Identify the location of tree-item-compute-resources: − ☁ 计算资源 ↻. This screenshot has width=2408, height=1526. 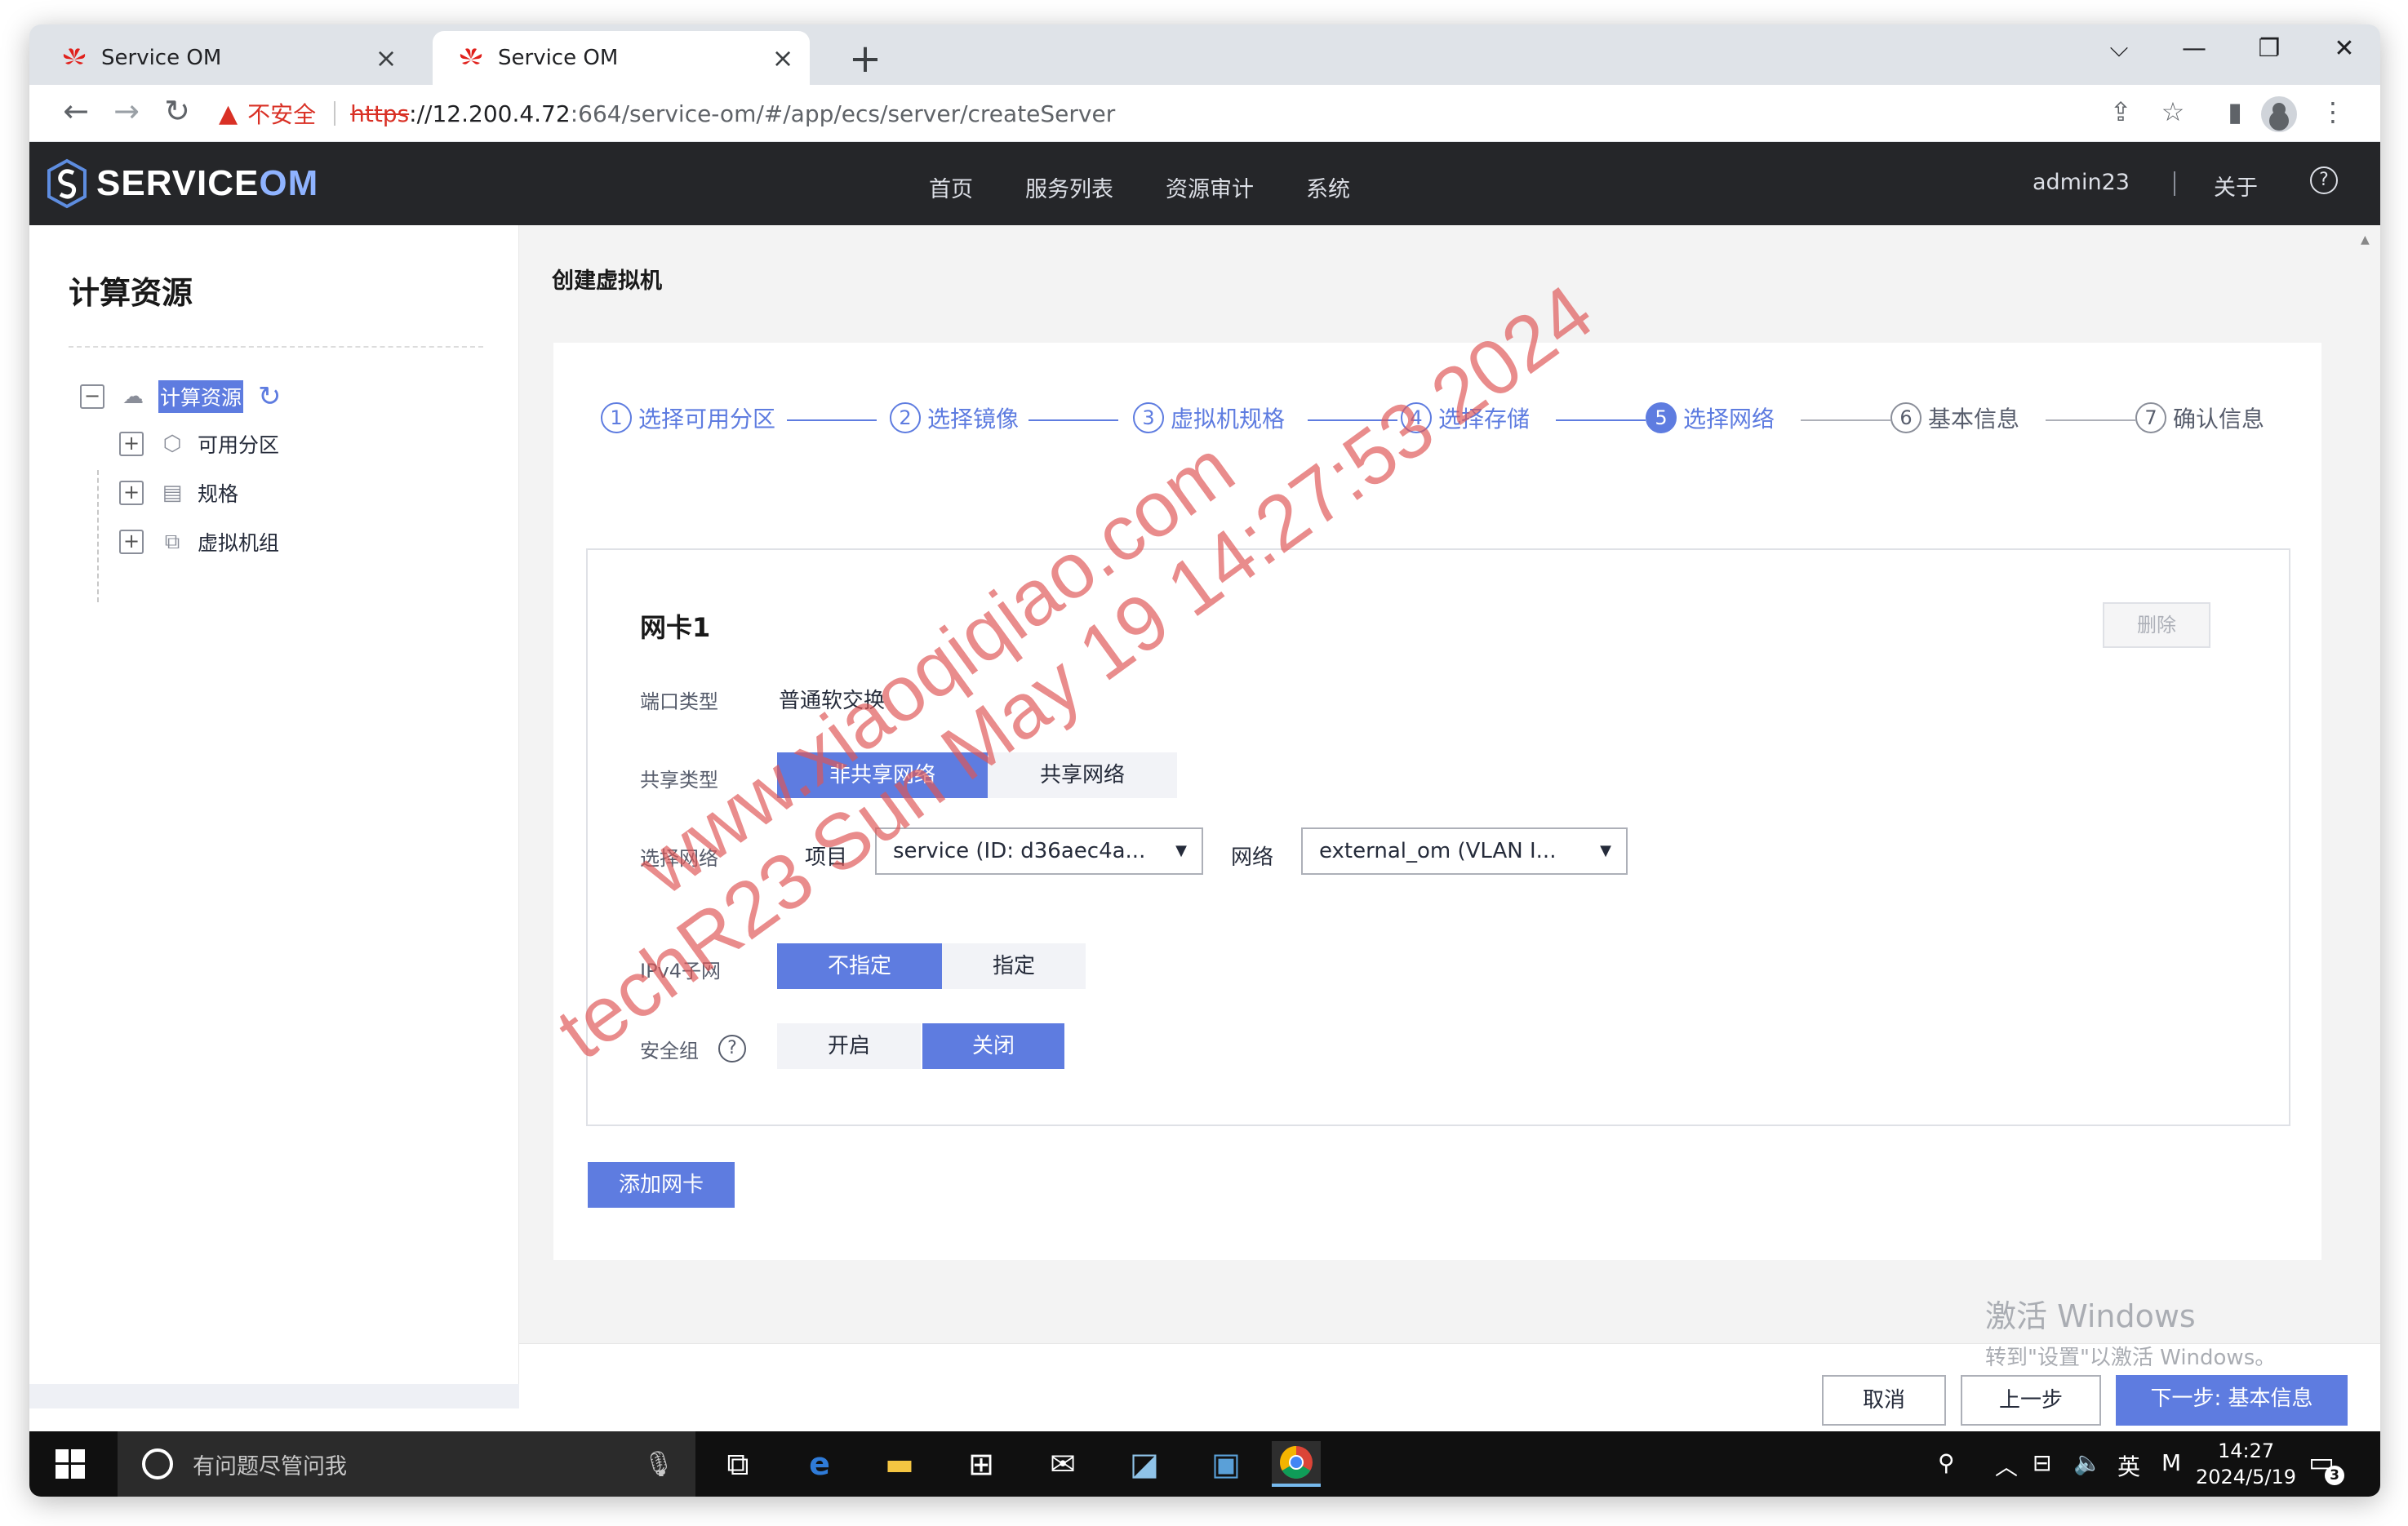
(181, 396).